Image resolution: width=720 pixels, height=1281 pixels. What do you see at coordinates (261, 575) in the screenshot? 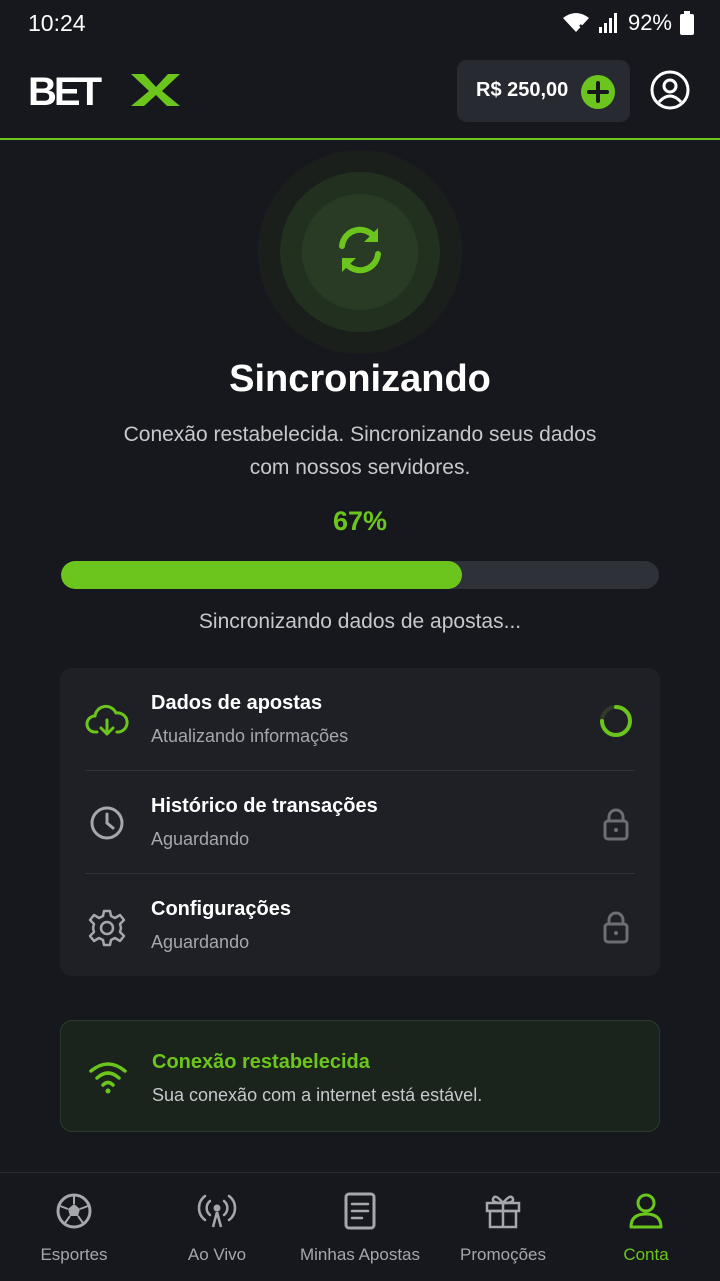
I see `sync-progress-fill` at bounding box center [261, 575].